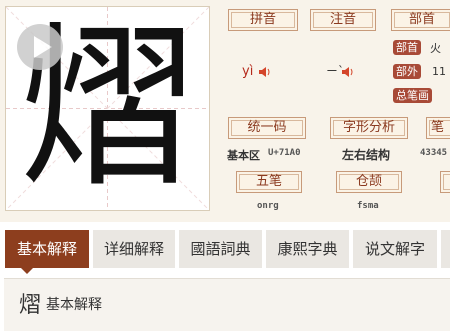  Describe the element at coordinates (435, 48) in the screenshot. I see `radical-value: 火` at that location.